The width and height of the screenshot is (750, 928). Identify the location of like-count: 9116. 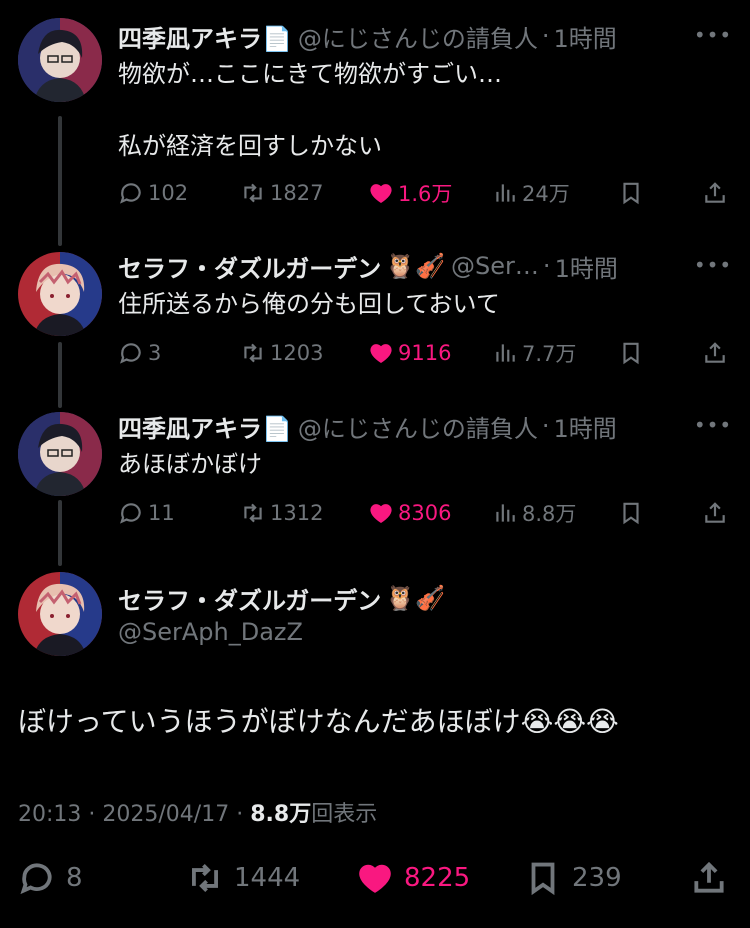
(425, 353).